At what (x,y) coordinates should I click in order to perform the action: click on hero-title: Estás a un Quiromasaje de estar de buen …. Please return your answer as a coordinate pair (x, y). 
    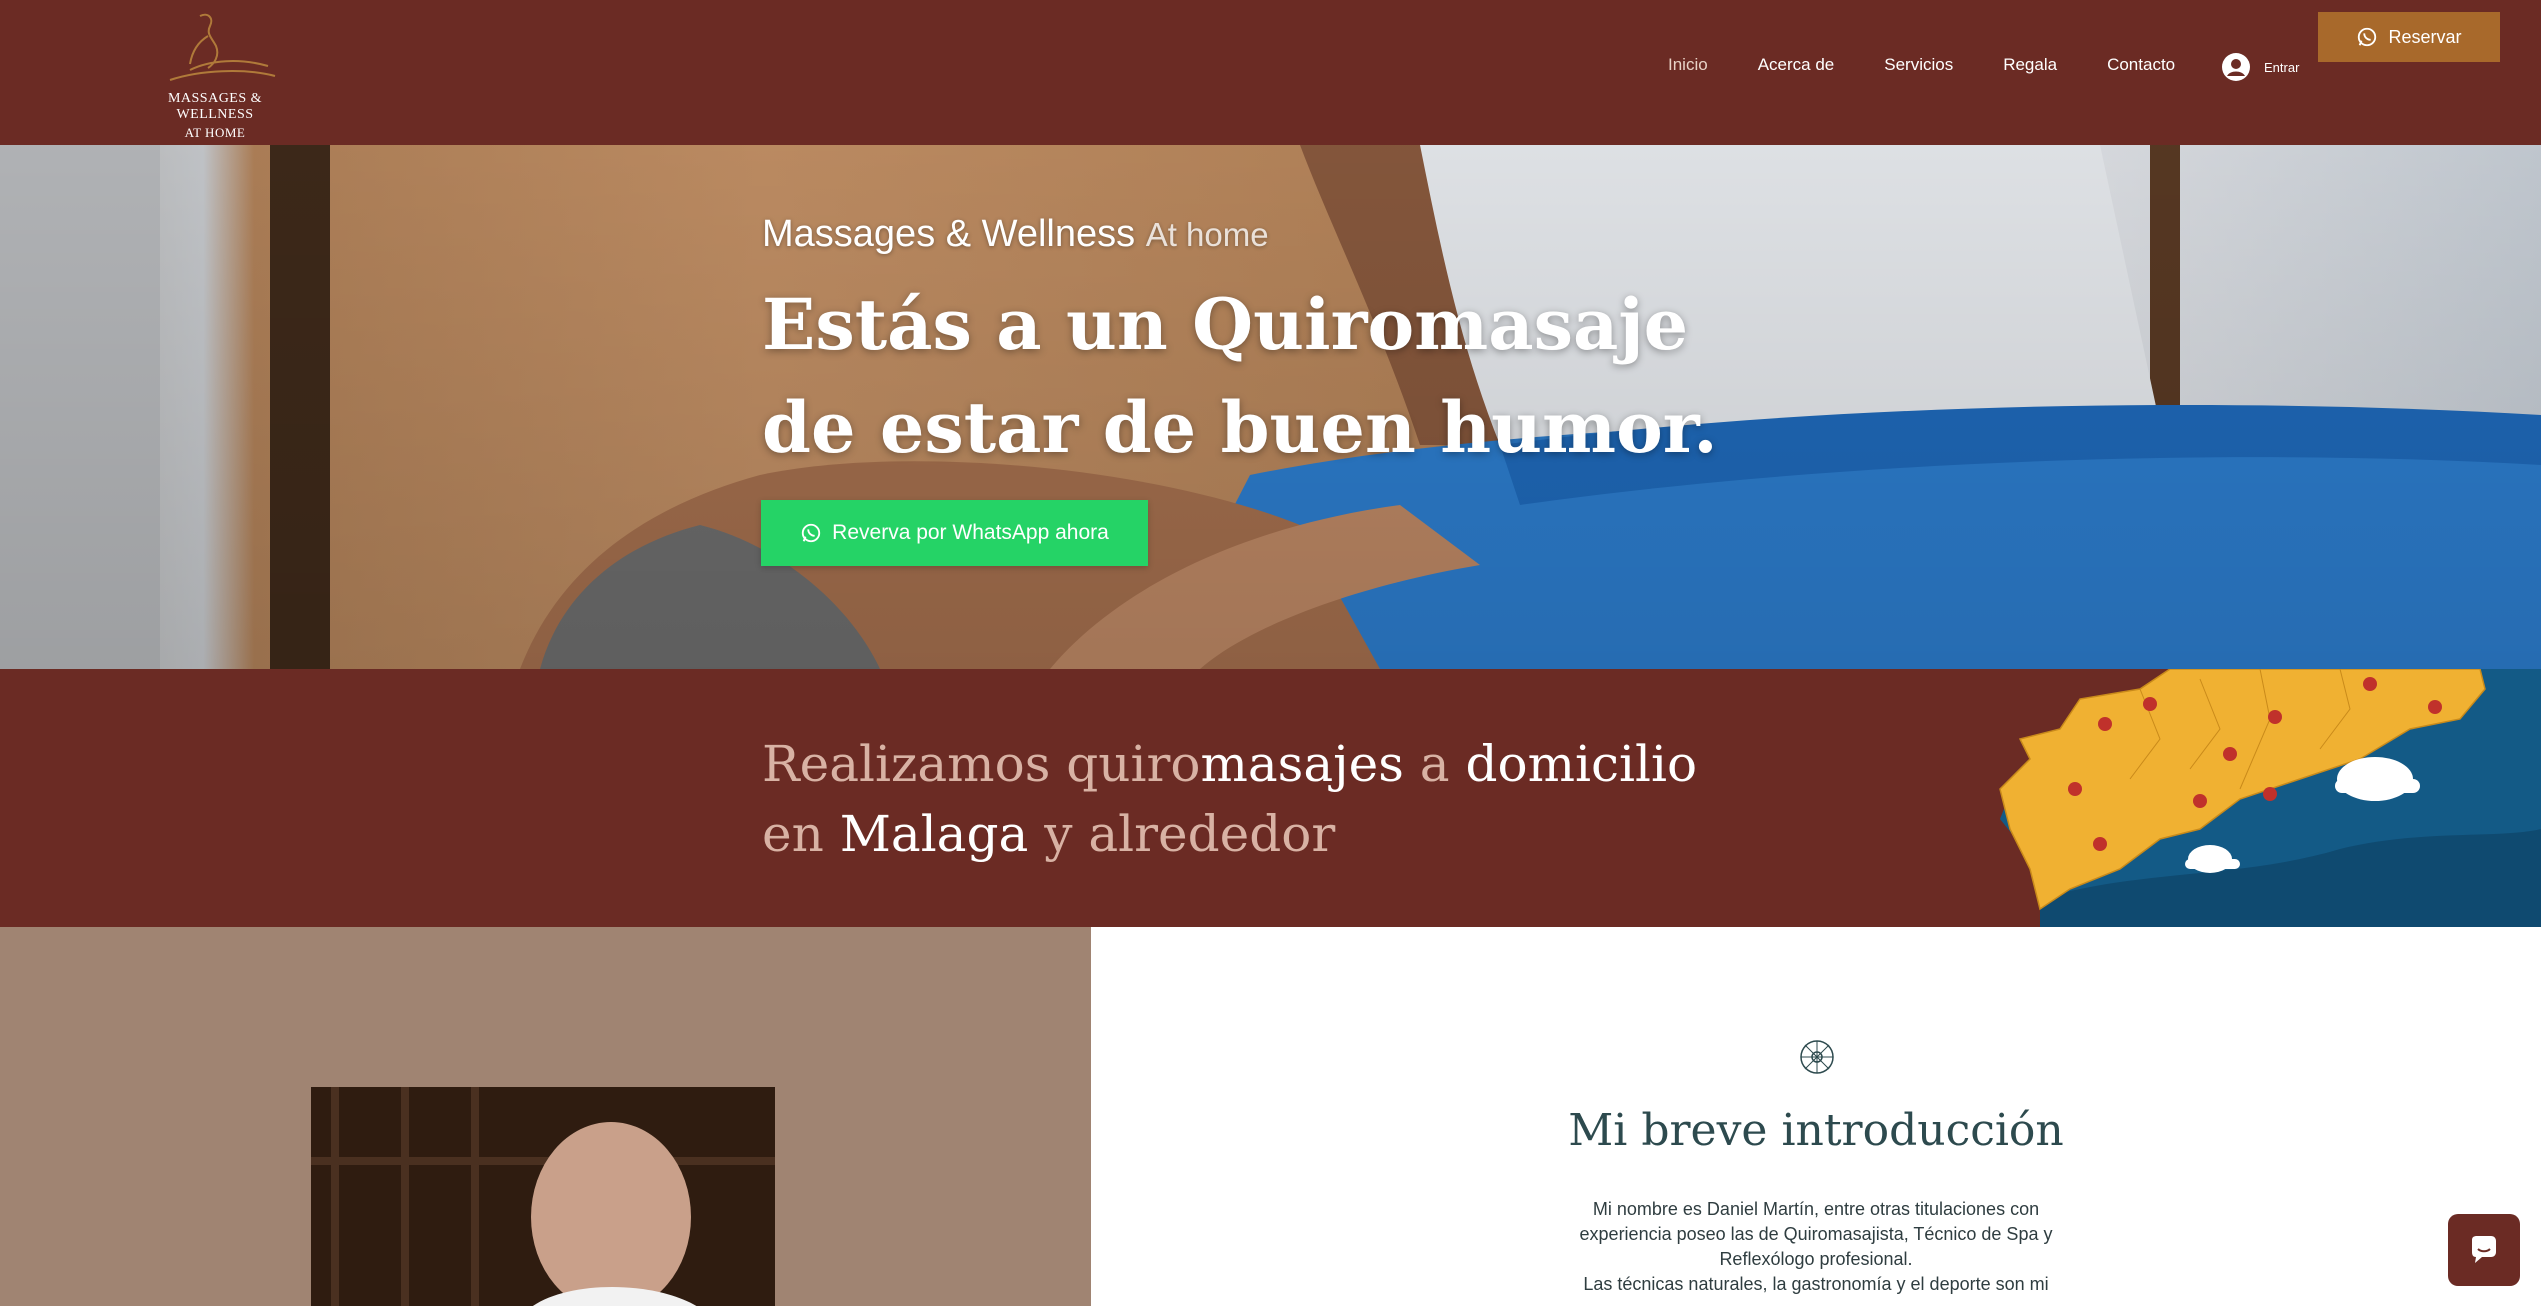
    Looking at the image, I should click on (1240, 376).